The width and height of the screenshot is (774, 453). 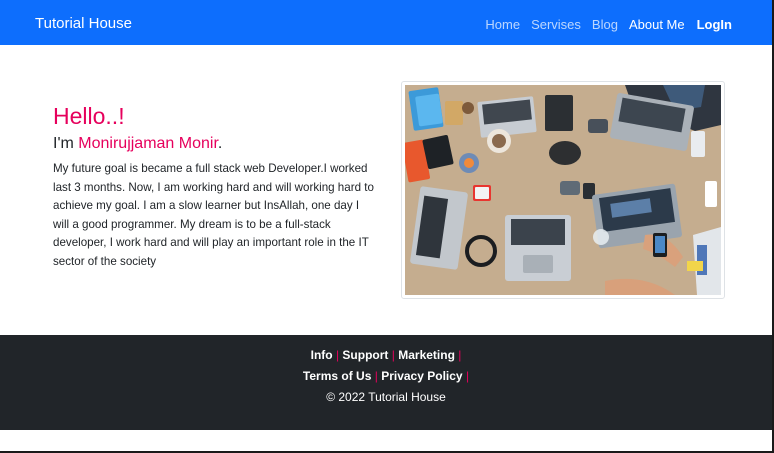 What do you see at coordinates (66, 143) in the screenshot?
I see `intro-prefix: I'm` at bounding box center [66, 143].